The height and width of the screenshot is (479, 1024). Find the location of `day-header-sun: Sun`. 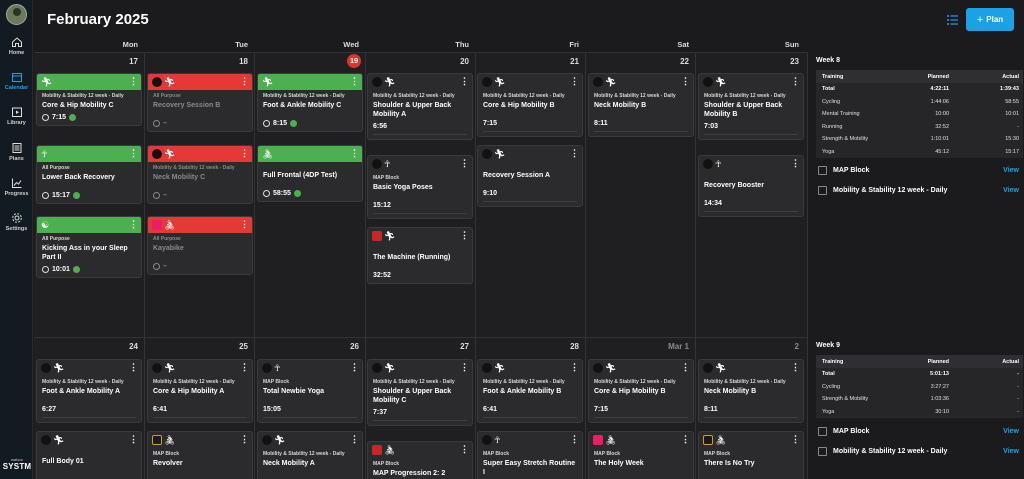

day-header-sun: Sun is located at coordinates (791, 44).